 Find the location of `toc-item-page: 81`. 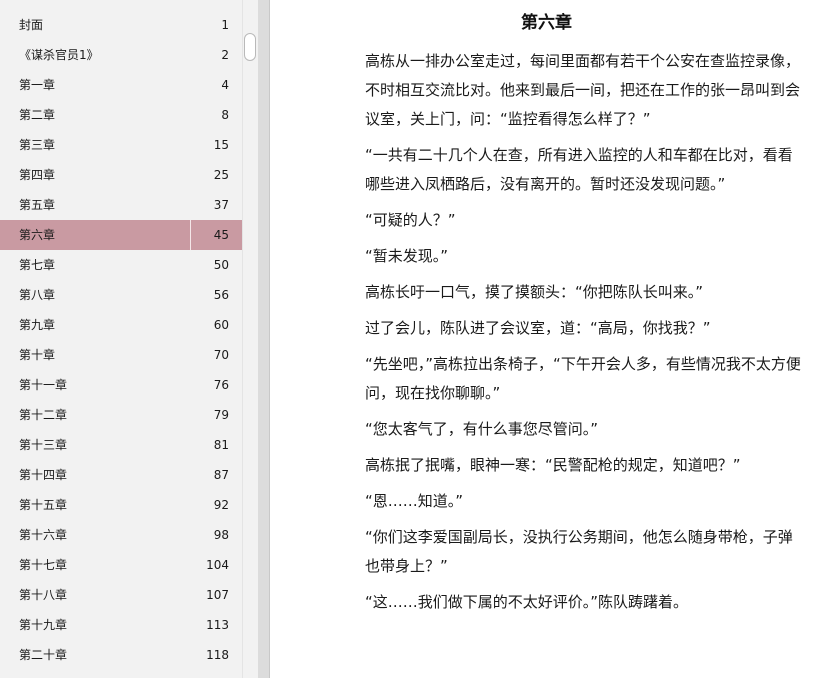

toc-item-page: 81 is located at coordinates (221, 445).